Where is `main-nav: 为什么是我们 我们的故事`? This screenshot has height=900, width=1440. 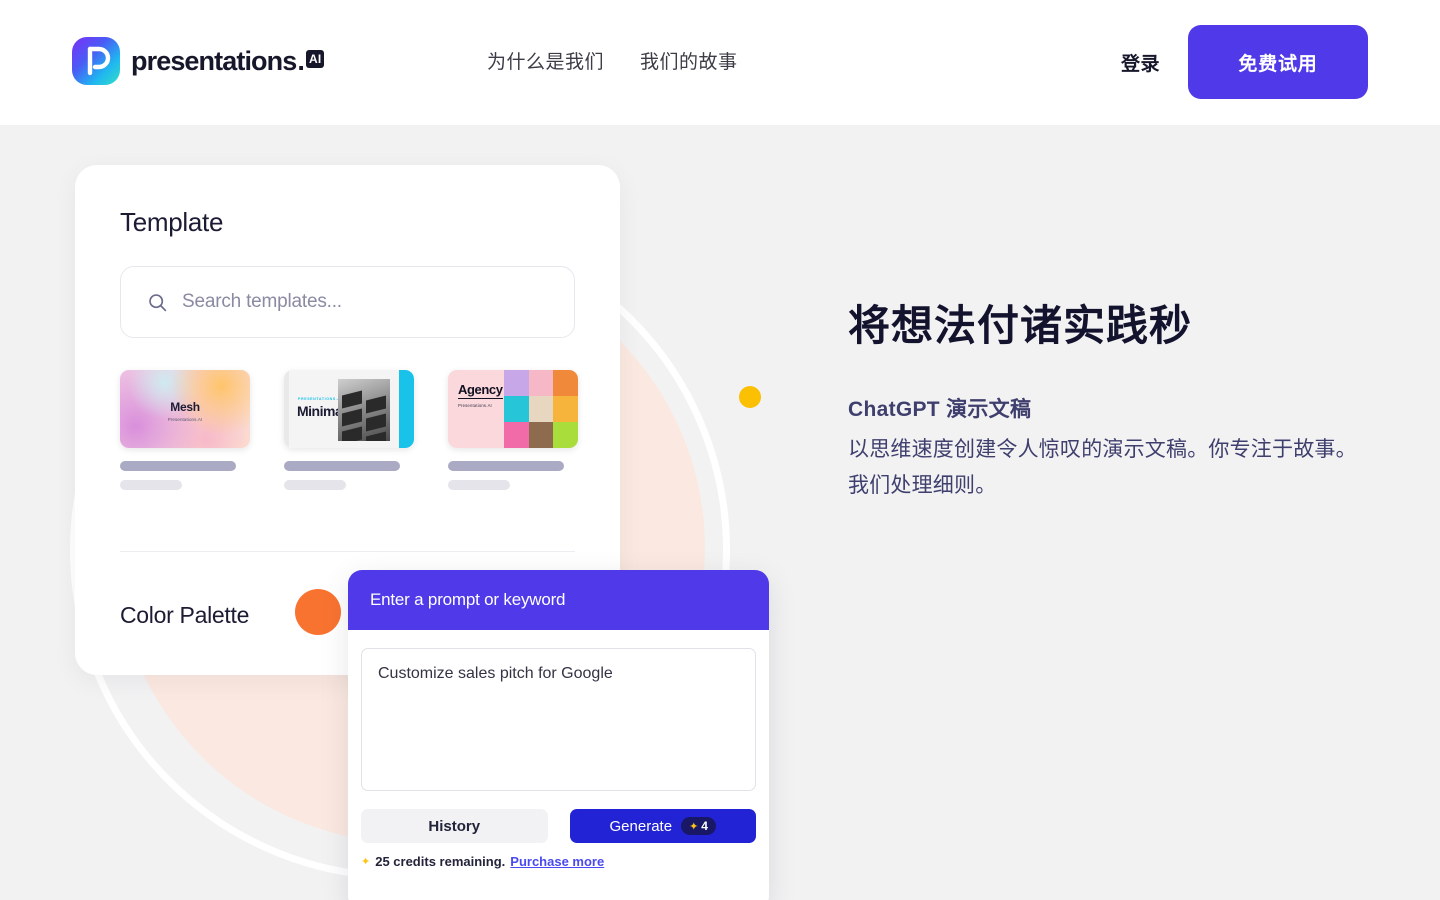 main-nav: 为什么是我们 我们的故事 is located at coordinates (612, 60).